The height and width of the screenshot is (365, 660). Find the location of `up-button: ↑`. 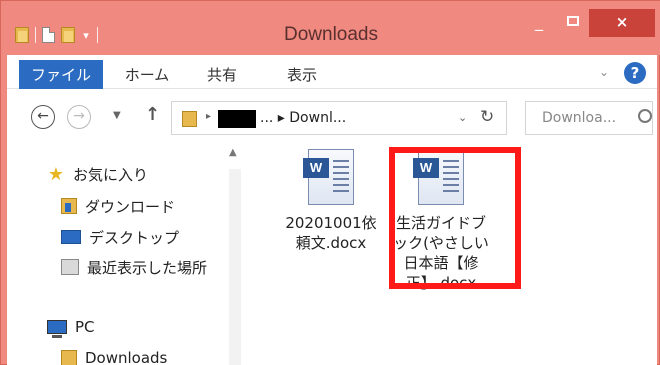

up-button: ↑ is located at coordinates (152, 114).